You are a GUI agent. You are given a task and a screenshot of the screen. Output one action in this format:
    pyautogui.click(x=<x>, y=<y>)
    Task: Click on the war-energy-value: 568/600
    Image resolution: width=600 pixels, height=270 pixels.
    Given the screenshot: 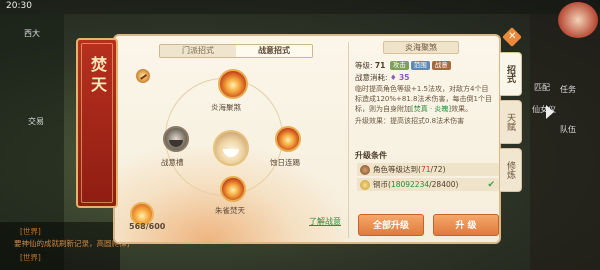 What is the action you would take?
    pyautogui.click(x=147, y=226)
    